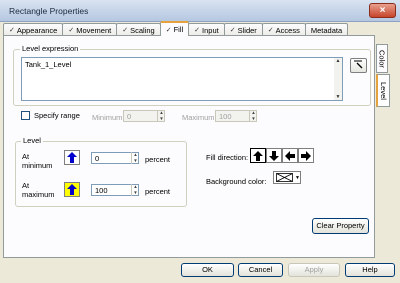 This screenshot has width=400, height=283. What do you see at coordinates (49, 11) in the screenshot?
I see `window-title: Rectangle Properties` at bounding box center [49, 11].